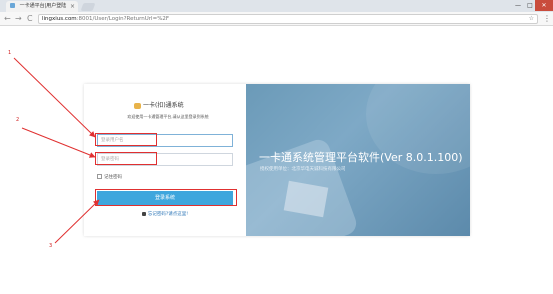  I want to click on annotation-arrows, so click(56, 150).